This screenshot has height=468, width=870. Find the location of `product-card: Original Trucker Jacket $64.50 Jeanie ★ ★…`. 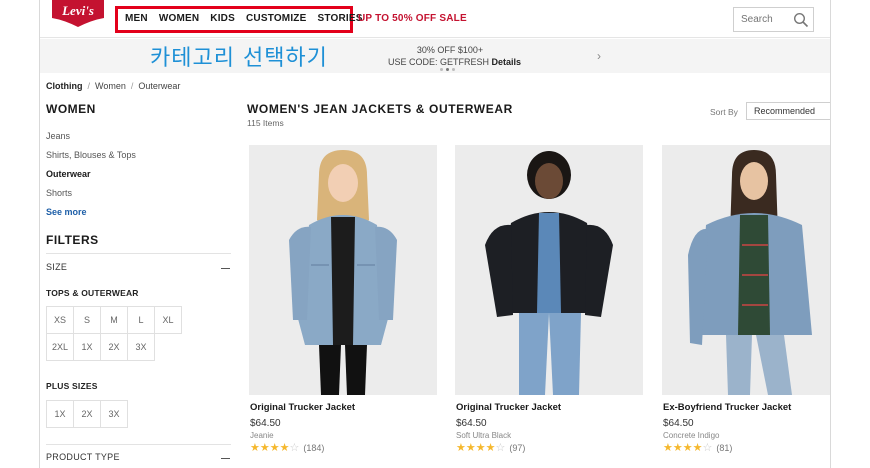

product-card: Original Trucker Jacket $64.50 Jeanie ★ ★… is located at coordinates (343, 305).